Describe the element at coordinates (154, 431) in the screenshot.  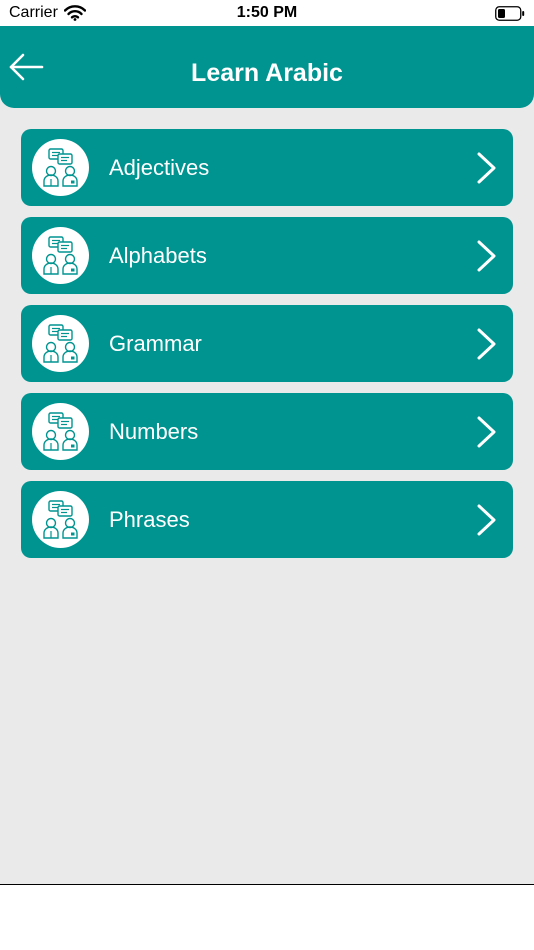
I see `topic-label: Numbers` at that location.